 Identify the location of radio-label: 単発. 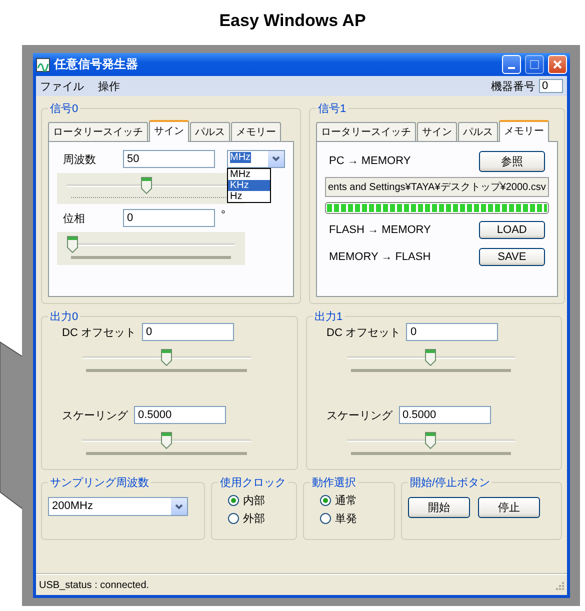
(346, 518).